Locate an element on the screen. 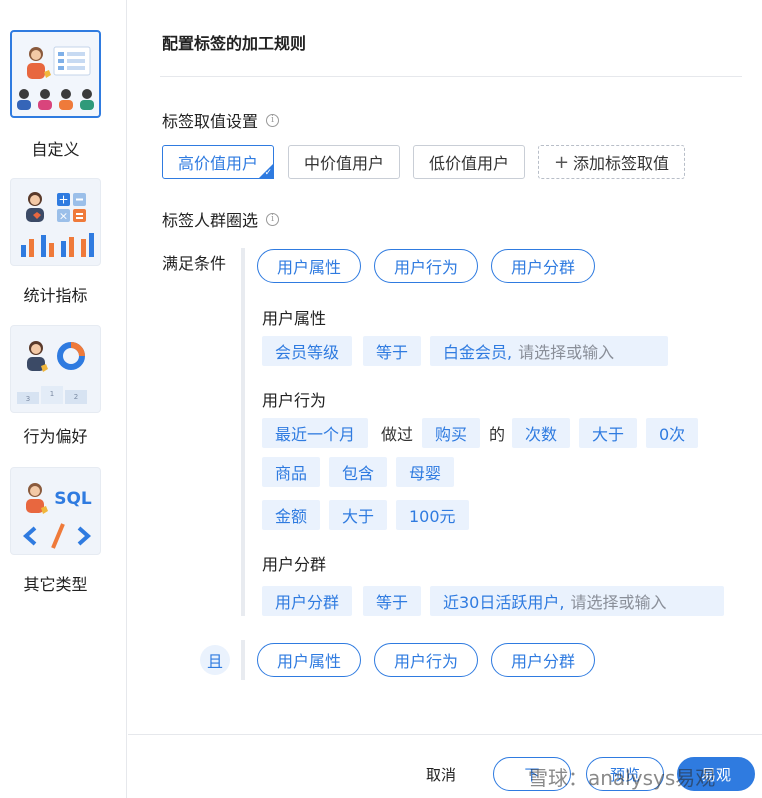  sidebar-item-behavior: 3 1 2 行为偏好 is located at coordinates (55, 385).